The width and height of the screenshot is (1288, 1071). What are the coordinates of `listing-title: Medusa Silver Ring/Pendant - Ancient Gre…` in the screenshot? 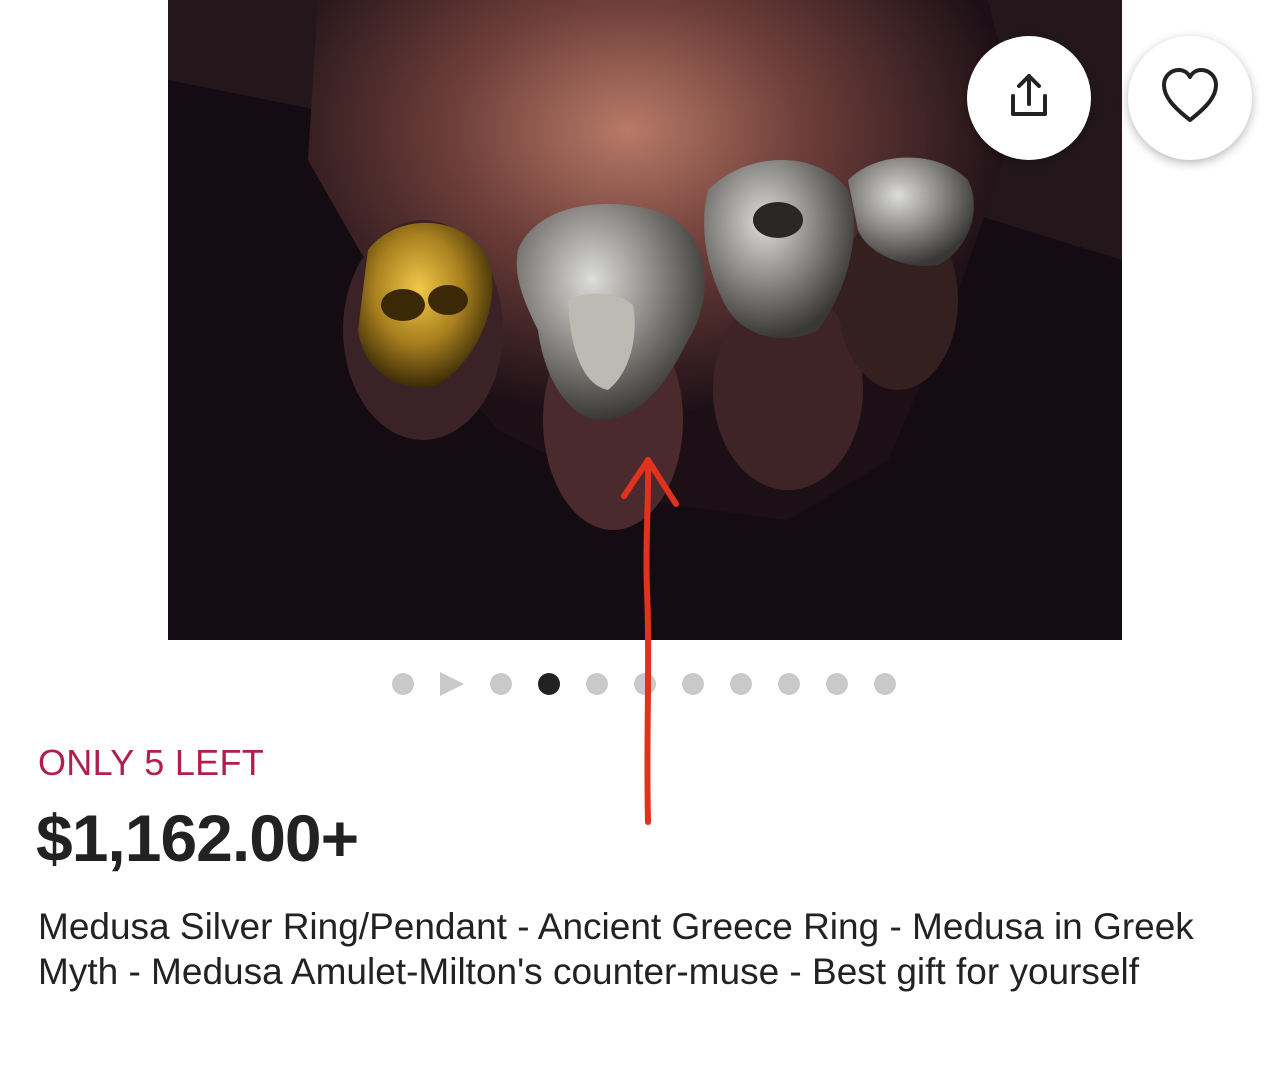 It's located at (616, 949).